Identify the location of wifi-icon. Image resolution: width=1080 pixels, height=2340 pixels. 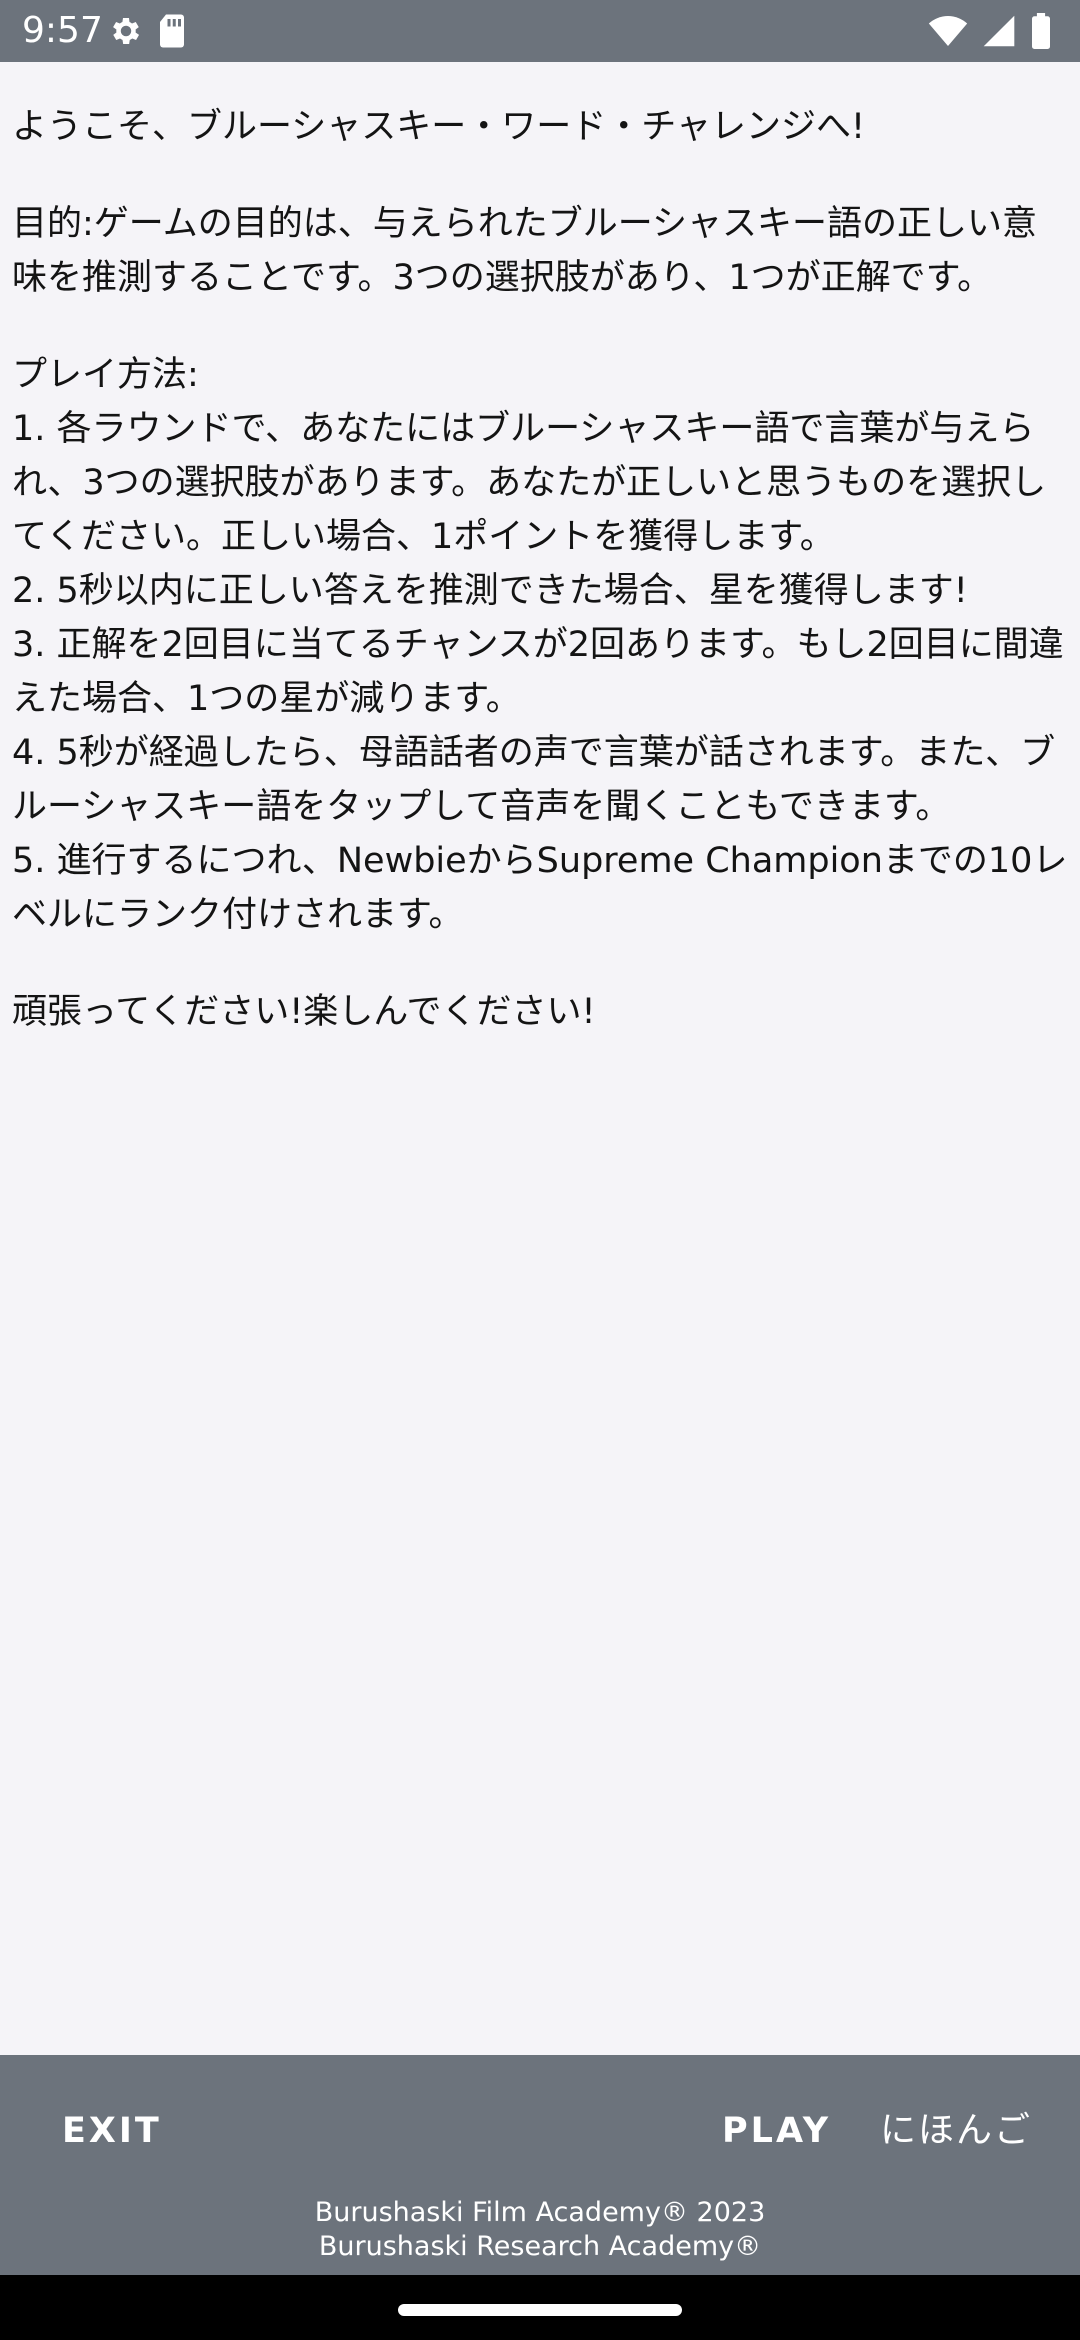
(948, 31).